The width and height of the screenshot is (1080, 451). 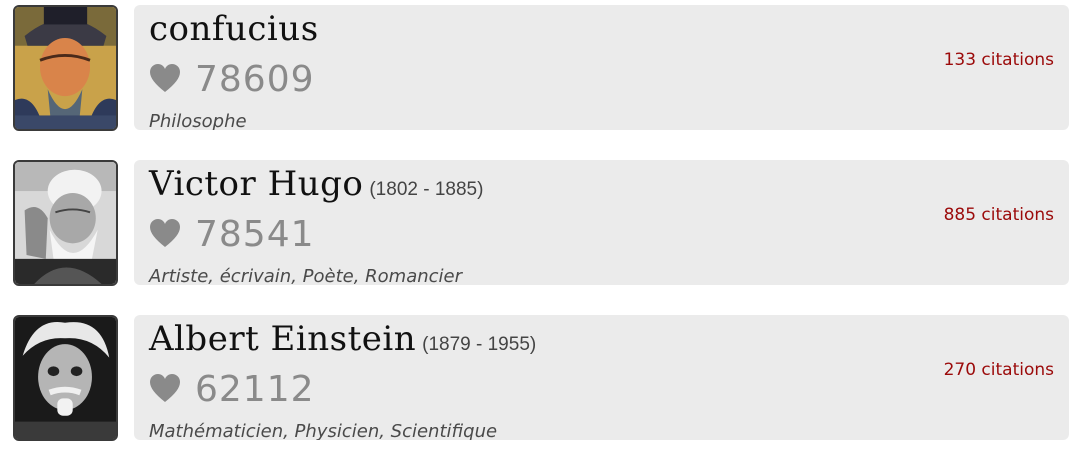 I want to click on author-name-line: Victor Hugo (1802 - 1885), so click(x=316, y=184).